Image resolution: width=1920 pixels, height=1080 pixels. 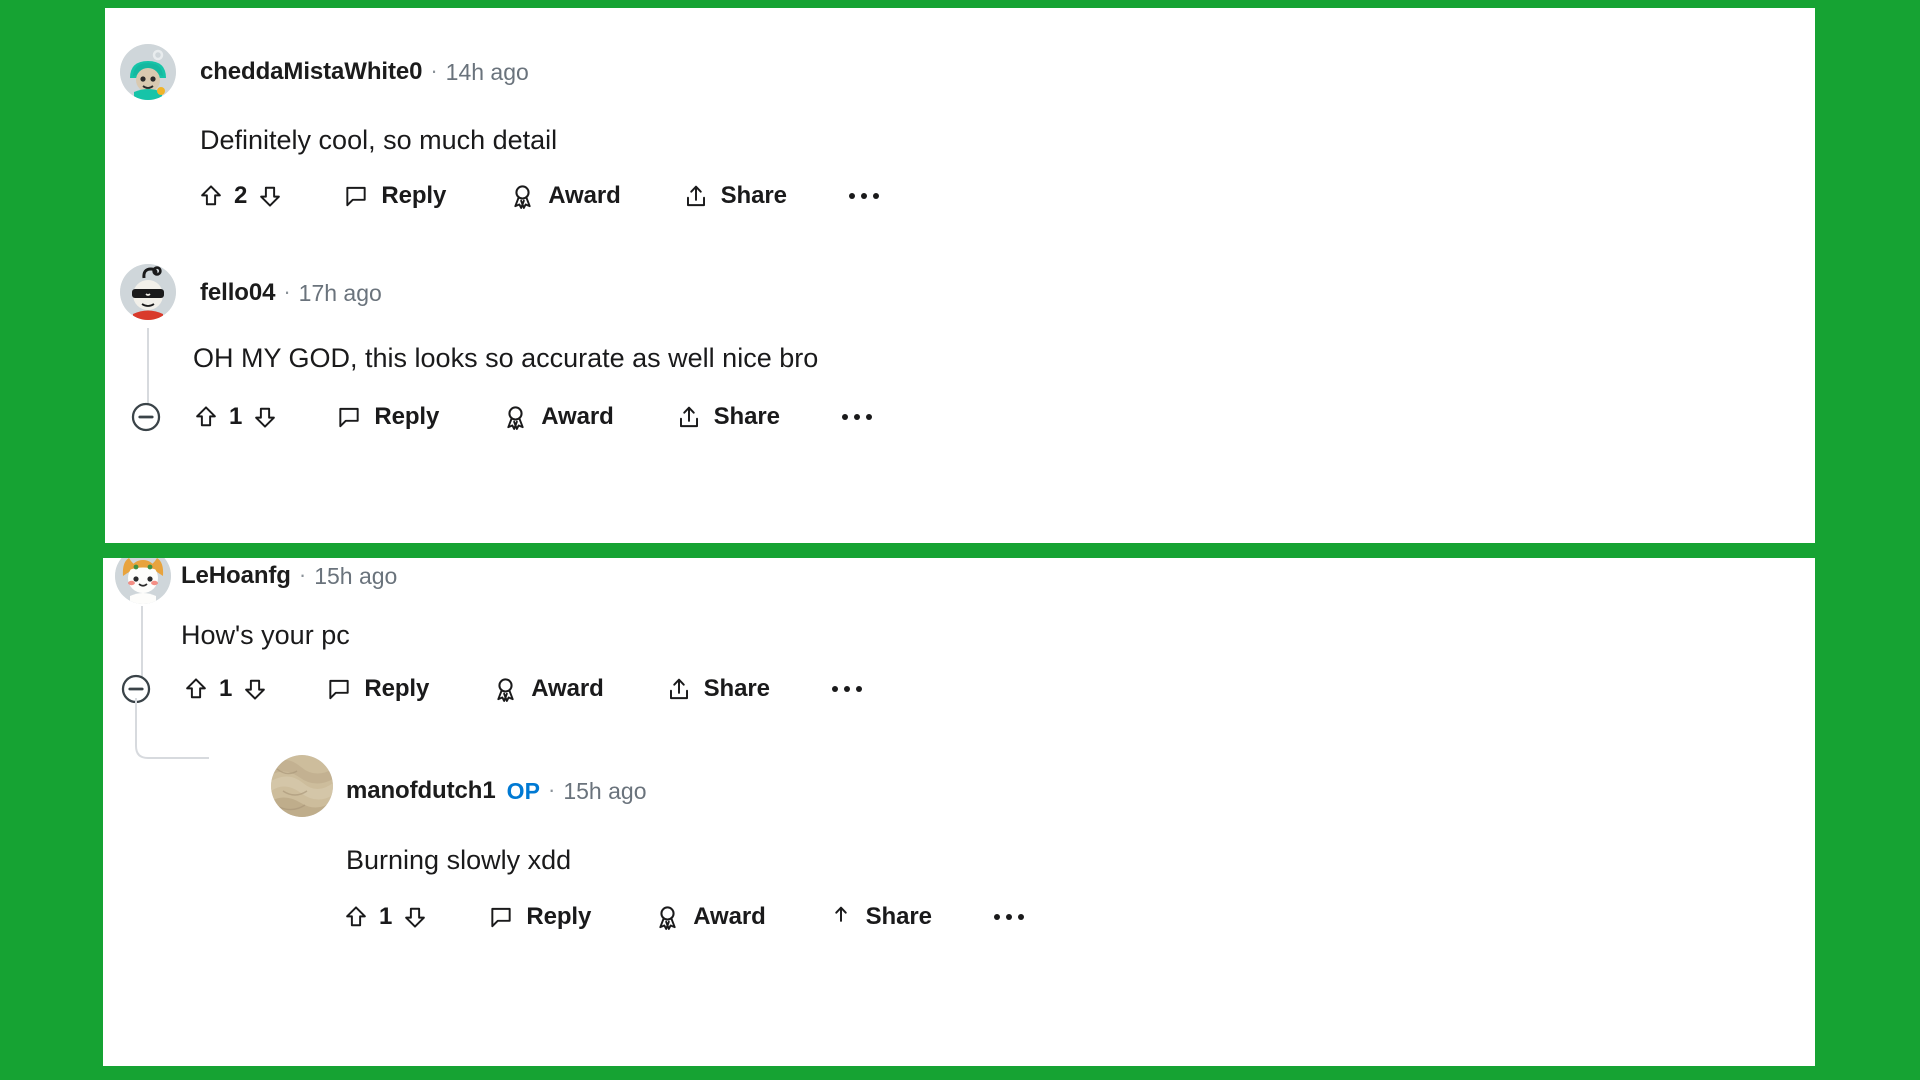 I want to click on avatar-lehoanfg, so click(x=143, y=581).